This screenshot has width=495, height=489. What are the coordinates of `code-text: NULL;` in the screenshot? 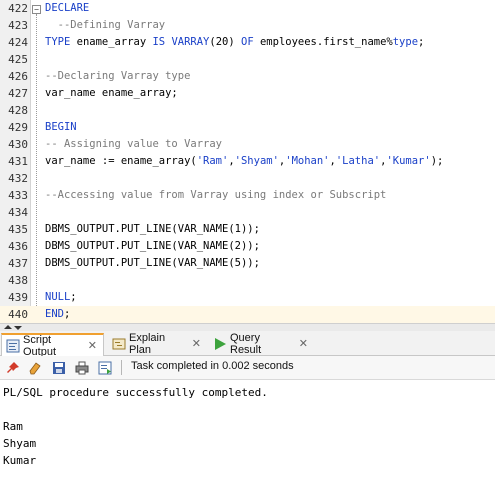 It's located at (61, 297).